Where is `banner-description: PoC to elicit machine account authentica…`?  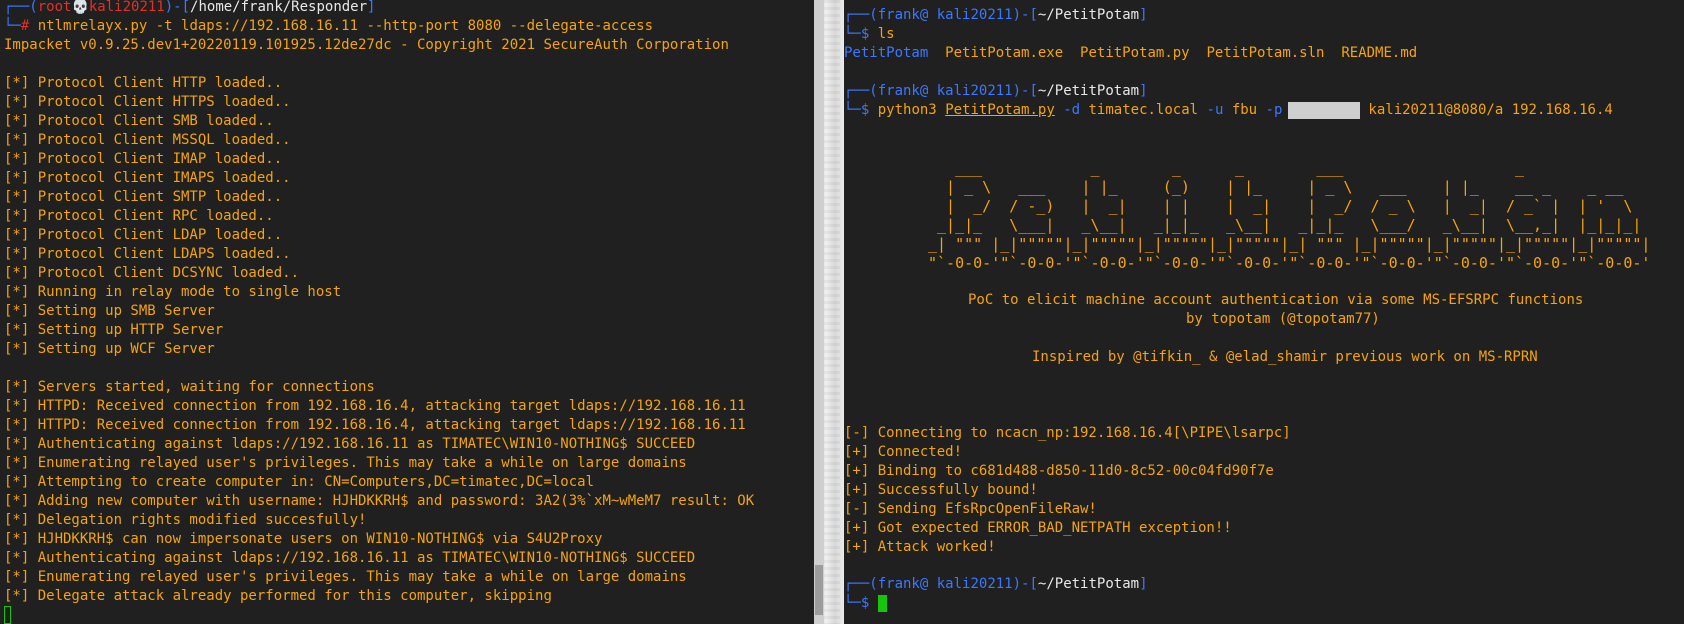
banner-description: PoC to elicit machine account authentica… is located at coordinates (1276, 300).